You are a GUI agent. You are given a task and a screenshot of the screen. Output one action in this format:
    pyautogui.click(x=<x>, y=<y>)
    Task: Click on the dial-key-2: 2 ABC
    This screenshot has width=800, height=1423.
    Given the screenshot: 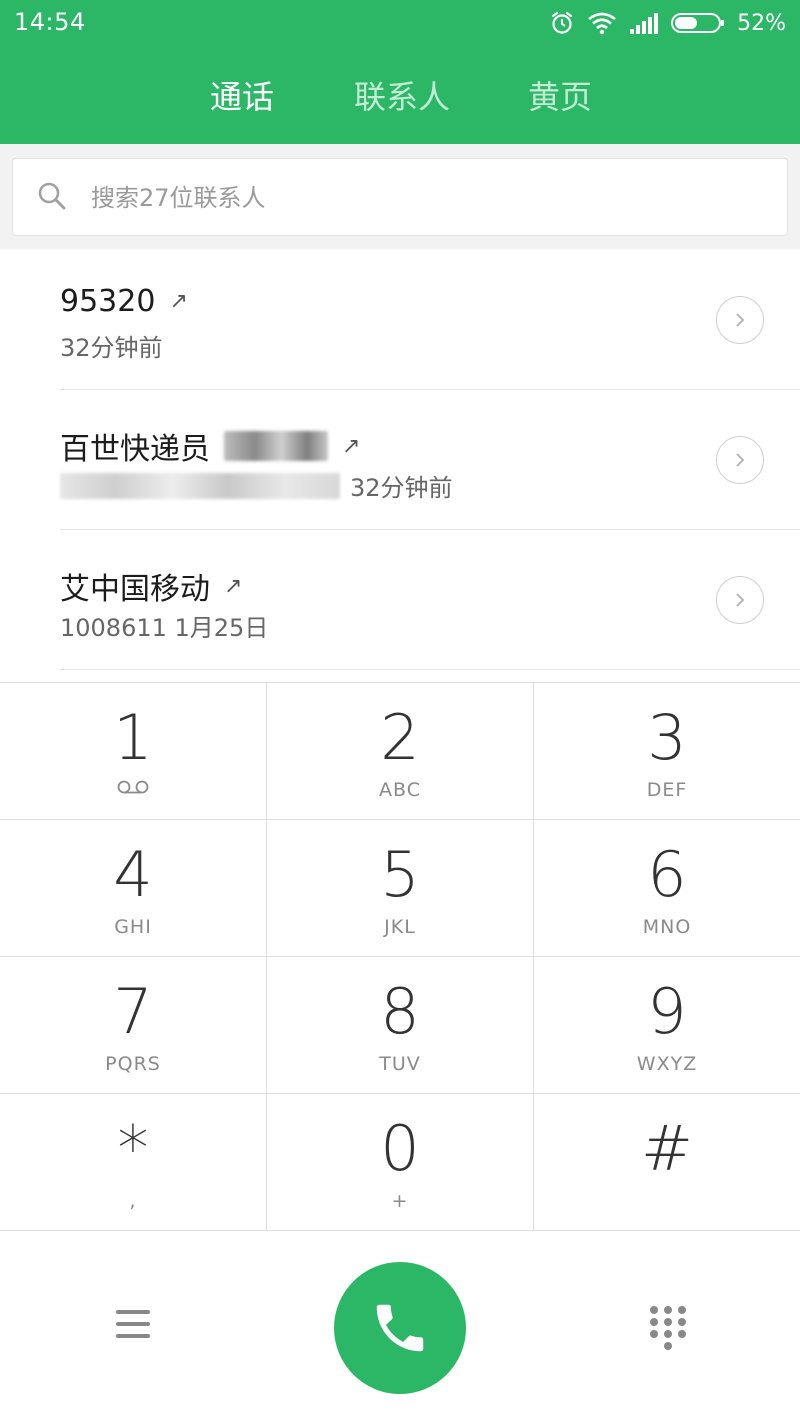 What is the action you would take?
    pyautogui.click(x=400, y=751)
    